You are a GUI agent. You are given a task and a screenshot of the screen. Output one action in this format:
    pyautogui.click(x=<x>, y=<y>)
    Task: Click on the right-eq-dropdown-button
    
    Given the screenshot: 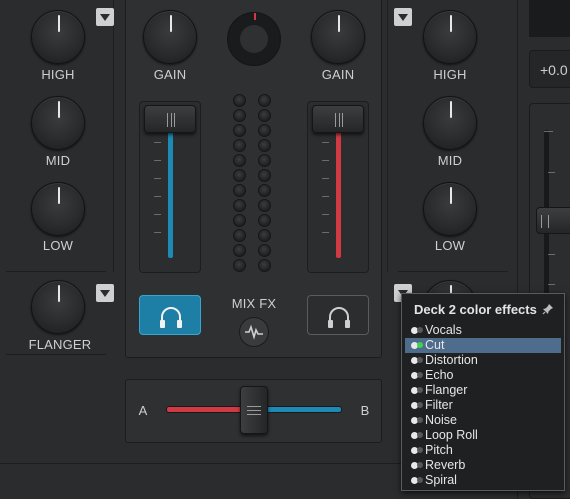 What is the action you would take?
    pyautogui.click(x=403, y=17)
    